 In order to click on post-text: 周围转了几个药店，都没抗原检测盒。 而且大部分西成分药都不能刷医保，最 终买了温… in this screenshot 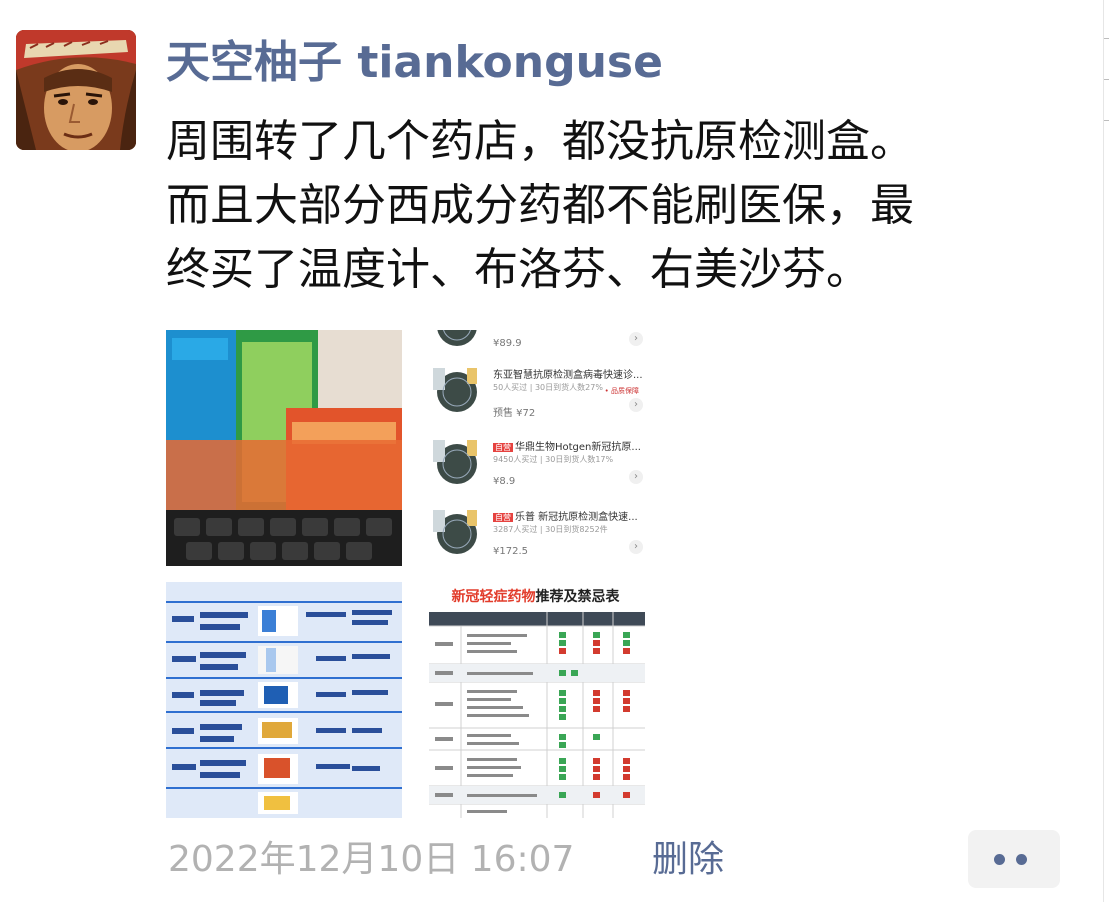, I will do `click(540, 205)`.